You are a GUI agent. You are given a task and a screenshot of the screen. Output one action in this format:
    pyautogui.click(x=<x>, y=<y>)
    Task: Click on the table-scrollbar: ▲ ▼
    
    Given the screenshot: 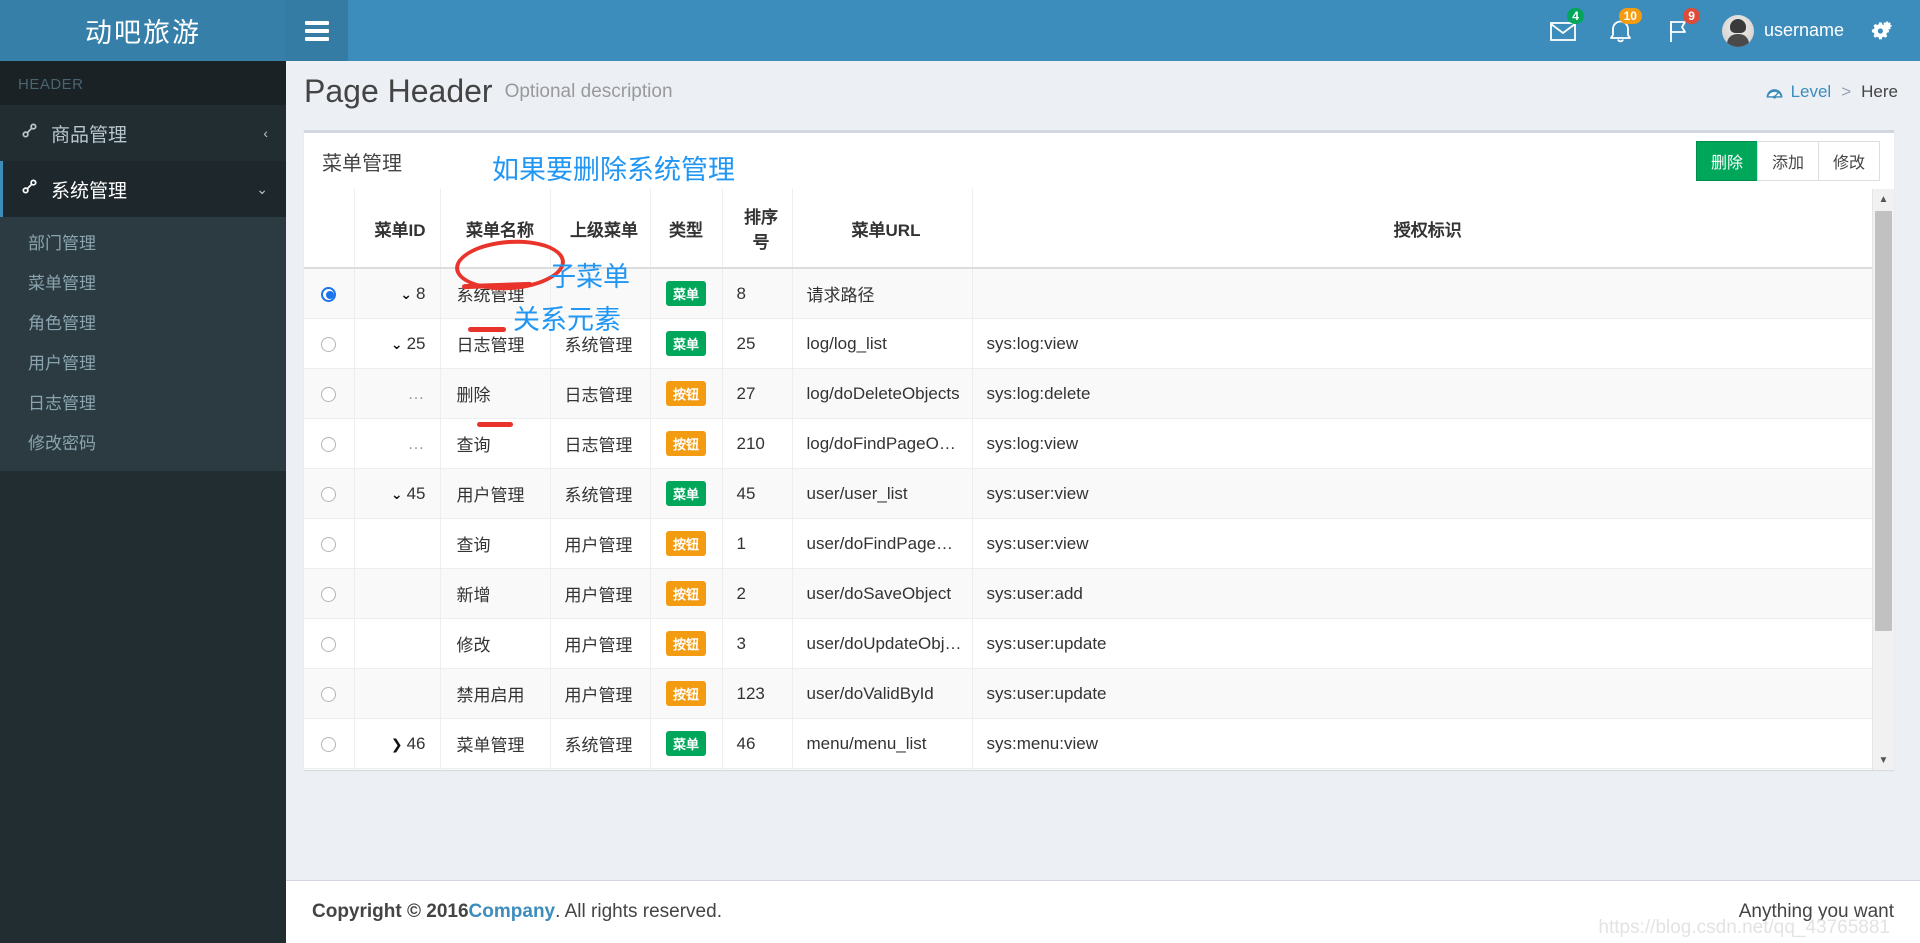 What is the action you would take?
    pyautogui.click(x=1883, y=479)
    